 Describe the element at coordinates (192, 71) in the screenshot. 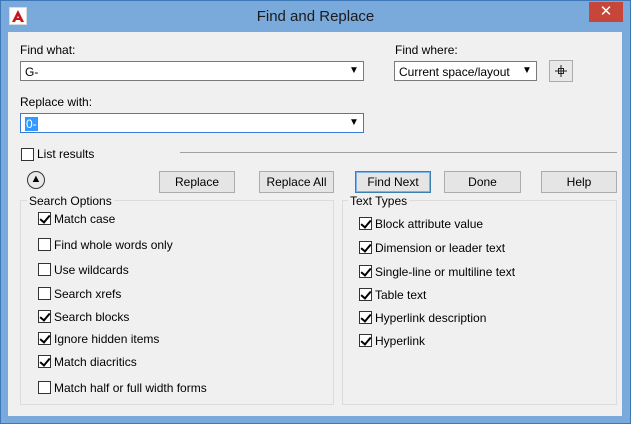

I see `find-what-combo: G- ▼` at that location.